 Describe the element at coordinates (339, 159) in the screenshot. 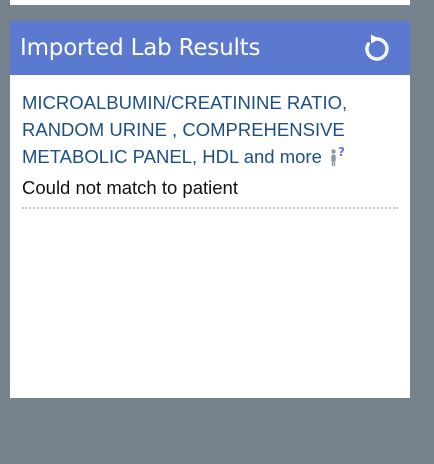

I see `person-question-icon: ?` at that location.